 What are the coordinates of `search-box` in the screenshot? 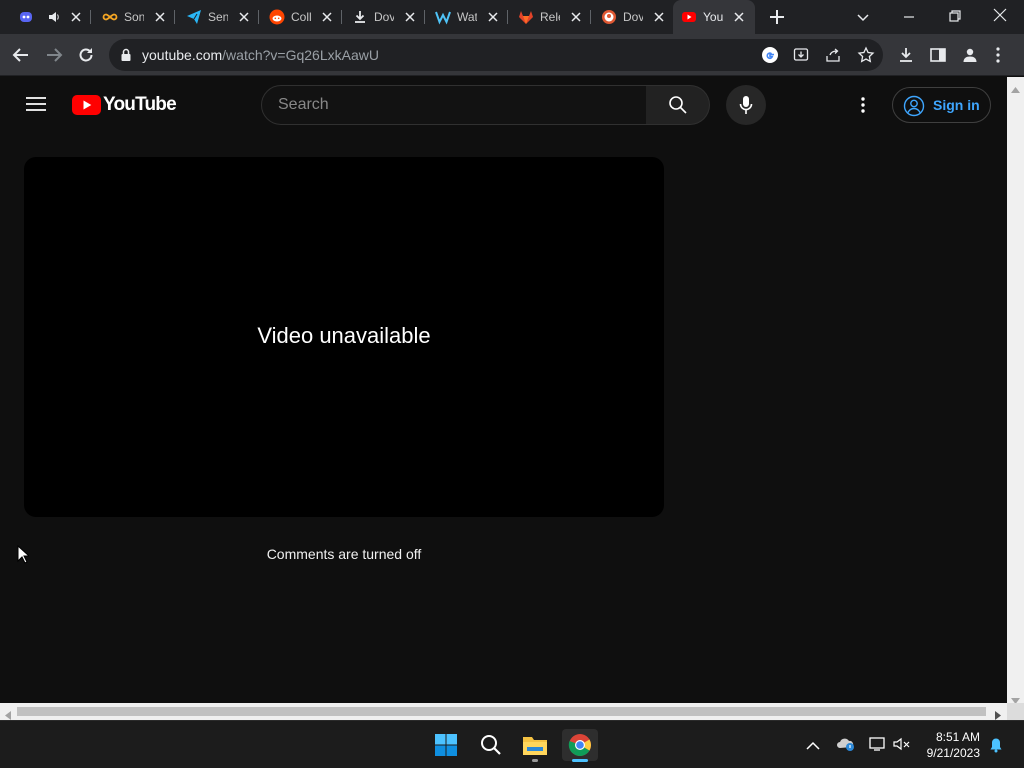 It's located at (454, 105).